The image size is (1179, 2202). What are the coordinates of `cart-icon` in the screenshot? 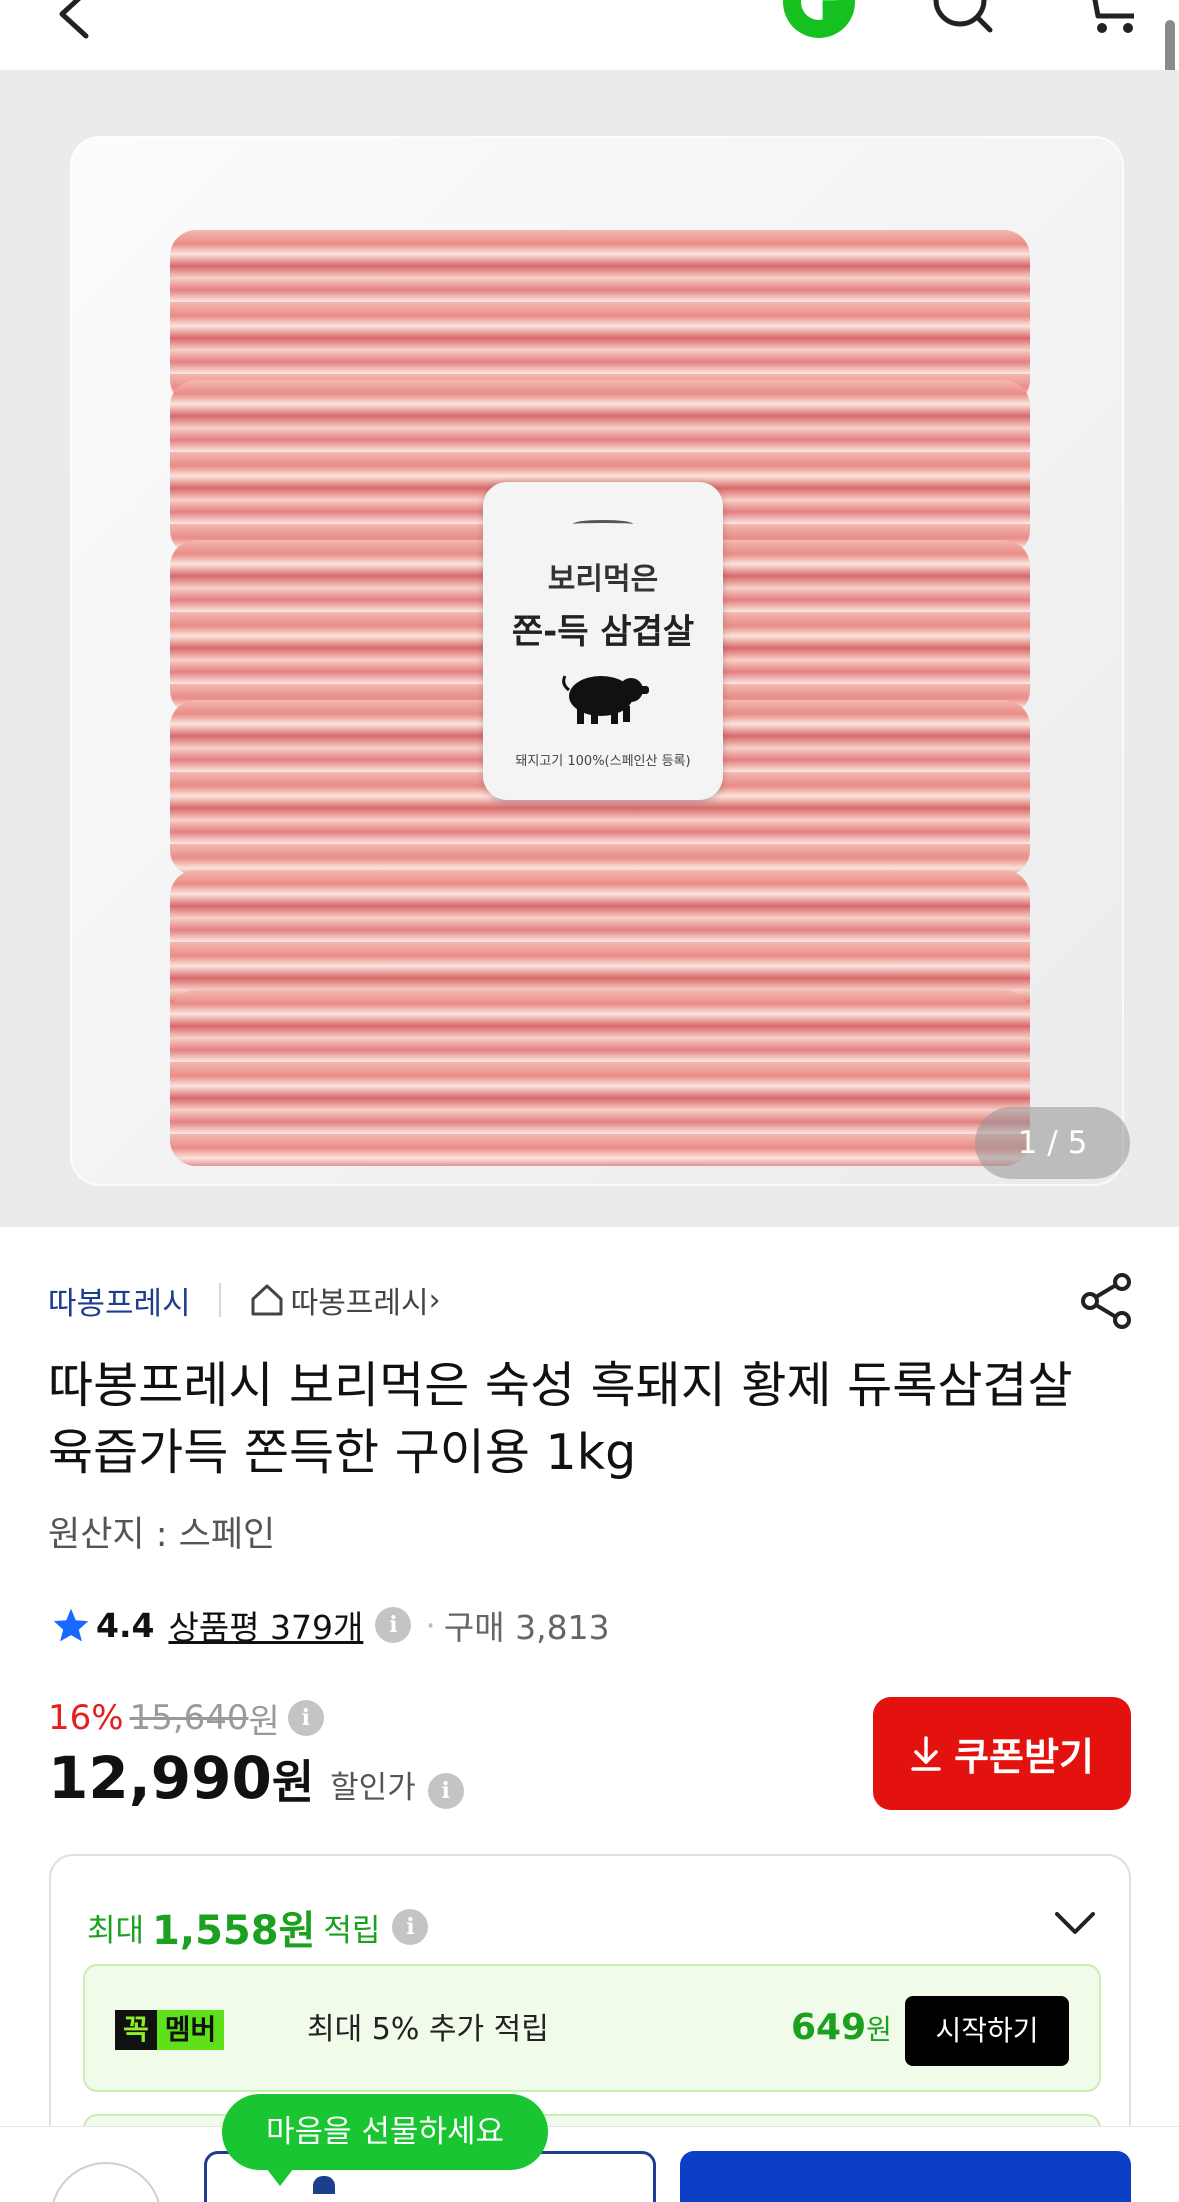 It's located at (1110, 18).